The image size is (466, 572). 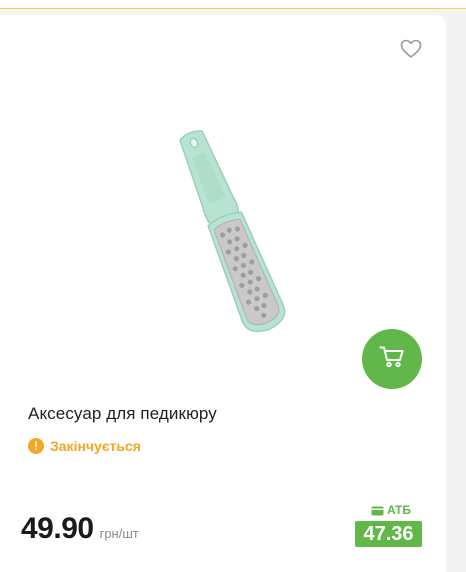 I want to click on cart-icon, so click(x=392, y=359).